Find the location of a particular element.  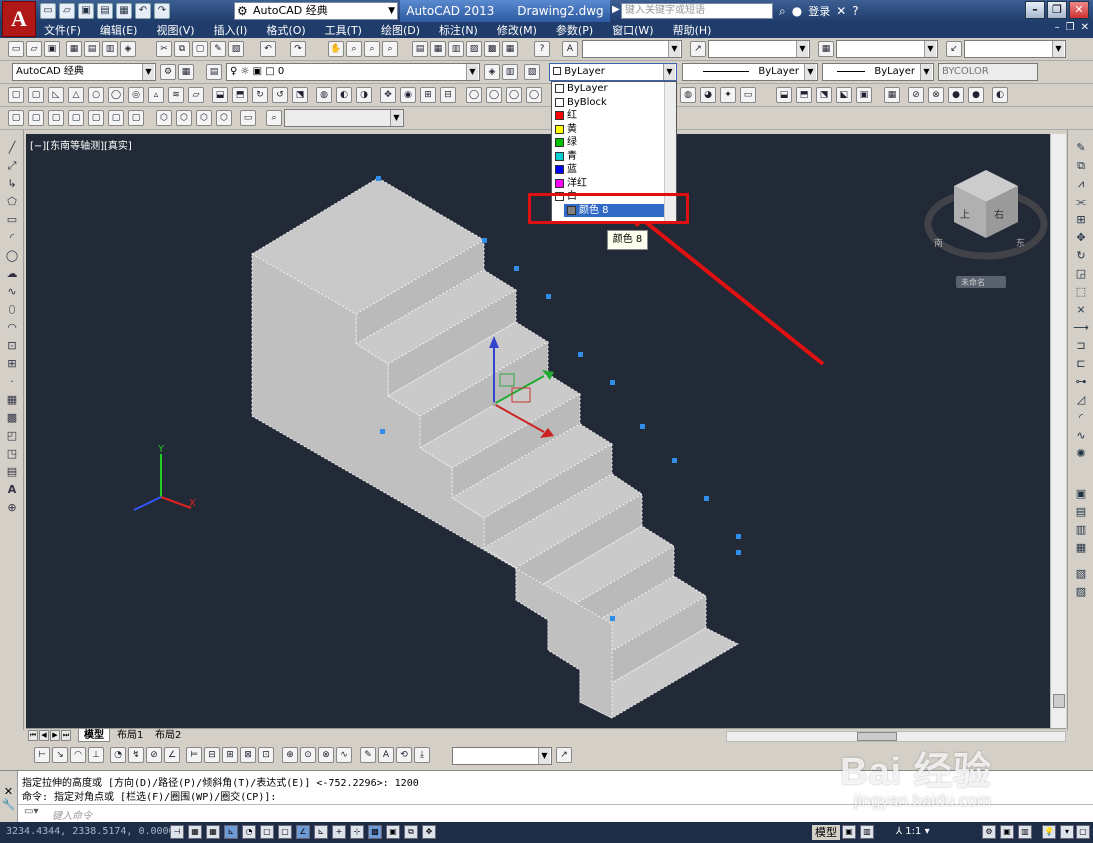

save-icon: ▣ is located at coordinates (86, 11).